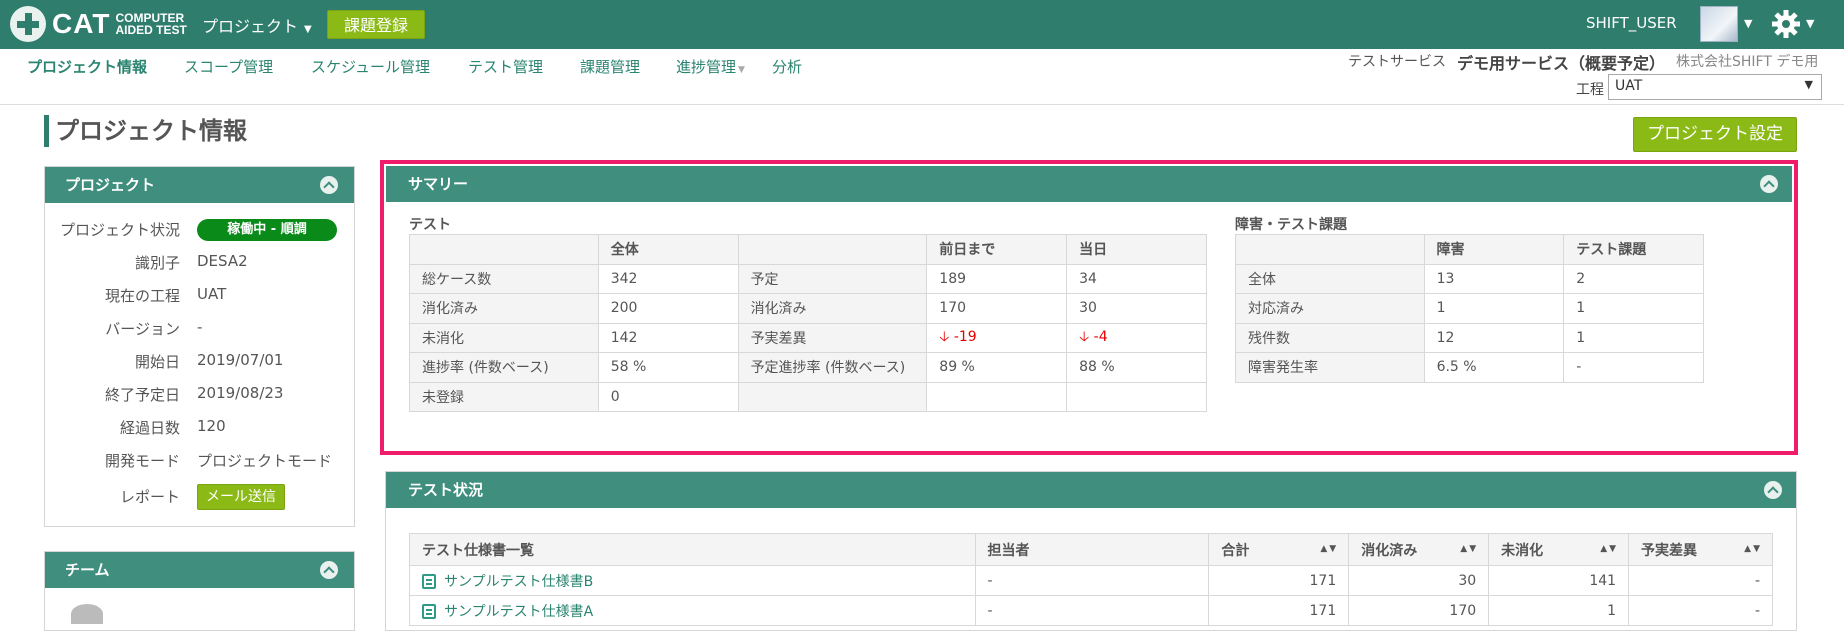 The image size is (1844, 631). What do you see at coordinates (370, 66) in the screenshot?
I see `nav-schedule: スケジュール管理` at bounding box center [370, 66].